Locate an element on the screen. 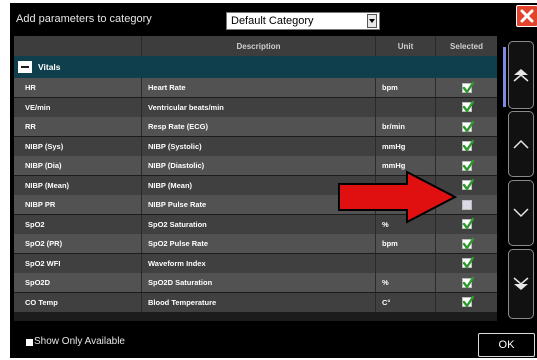 The image size is (537, 360). chevron-down-icon is located at coordinates (521, 213).